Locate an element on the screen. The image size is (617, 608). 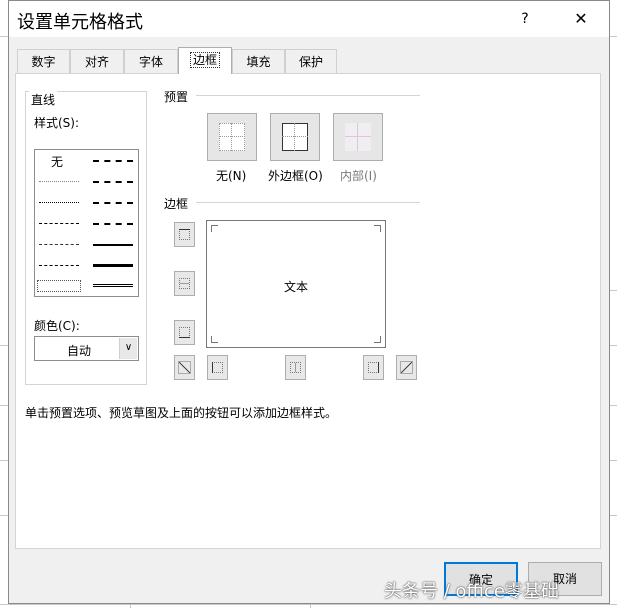
preview-text: 文本 is located at coordinates (296, 287).